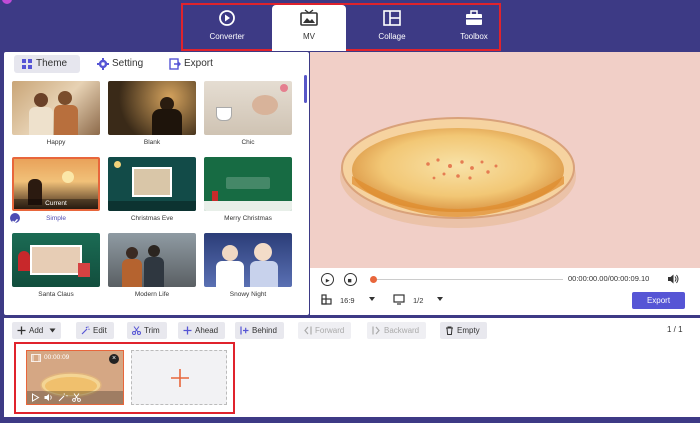 This screenshot has height=423, width=700. I want to click on play-button, so click(327, 279).